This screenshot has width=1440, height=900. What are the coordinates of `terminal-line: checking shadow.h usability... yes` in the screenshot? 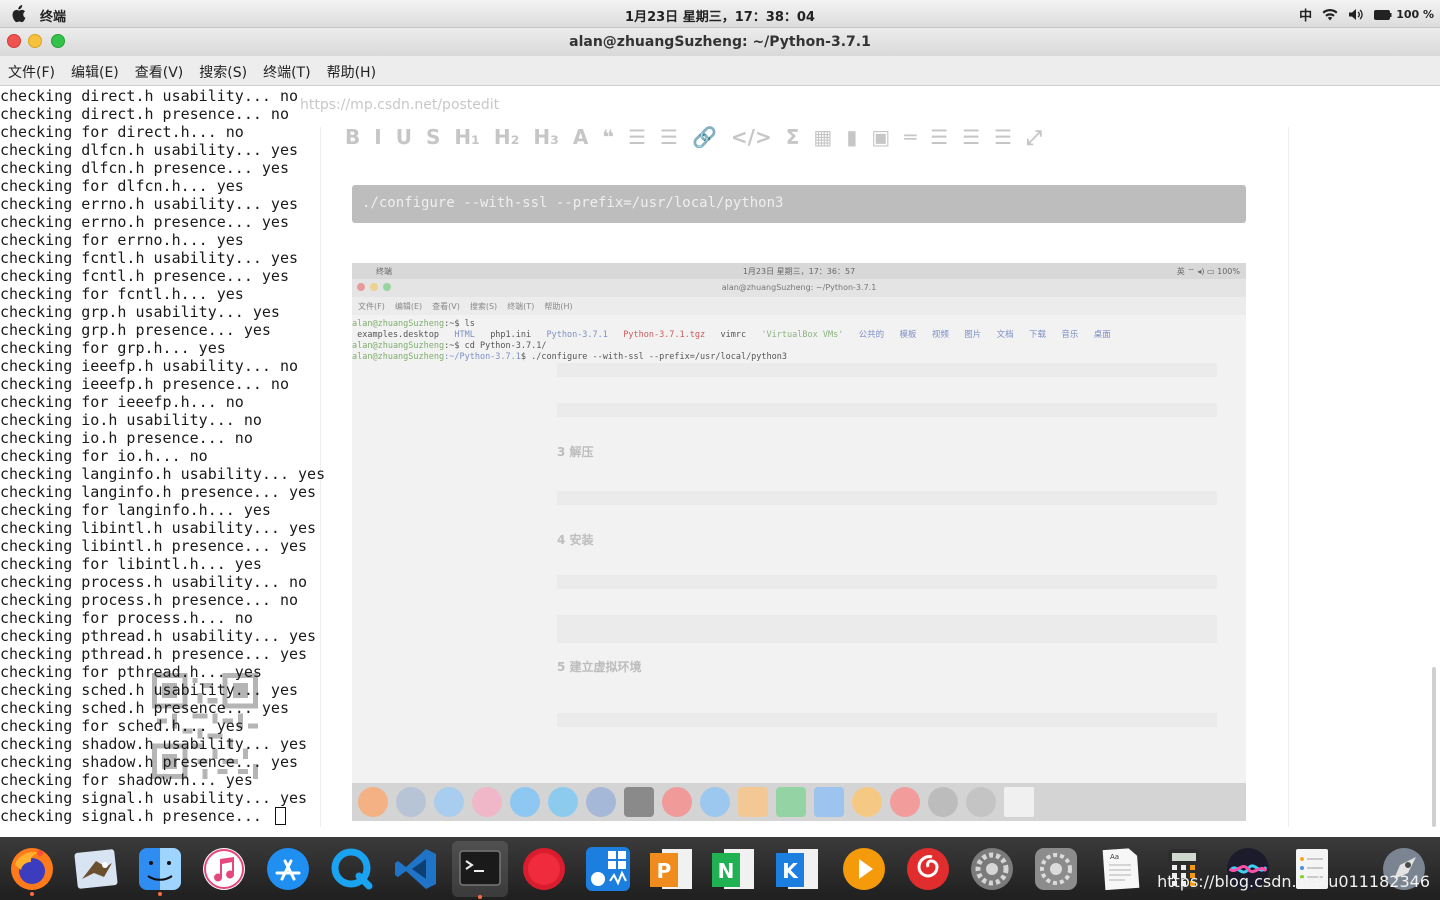 It's located at (154, 744).